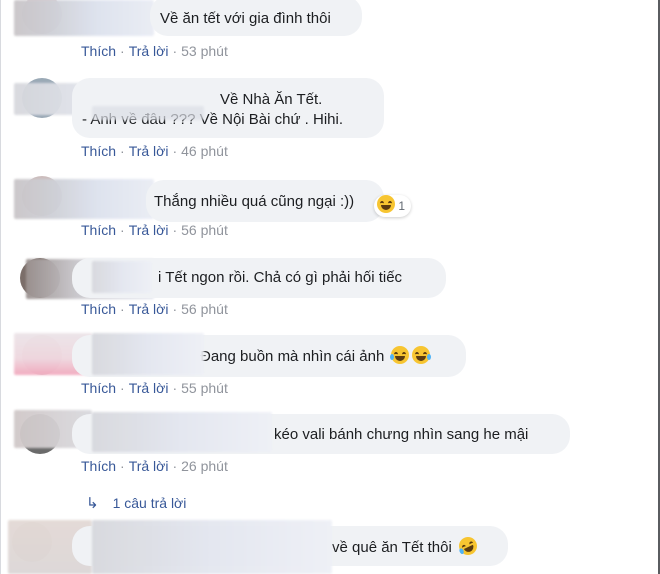 This screenshot has height=574, width=660. Describe the element at coordinates (204, 151) in the screenshot. I see `timestamp: 46 phút` at that location.